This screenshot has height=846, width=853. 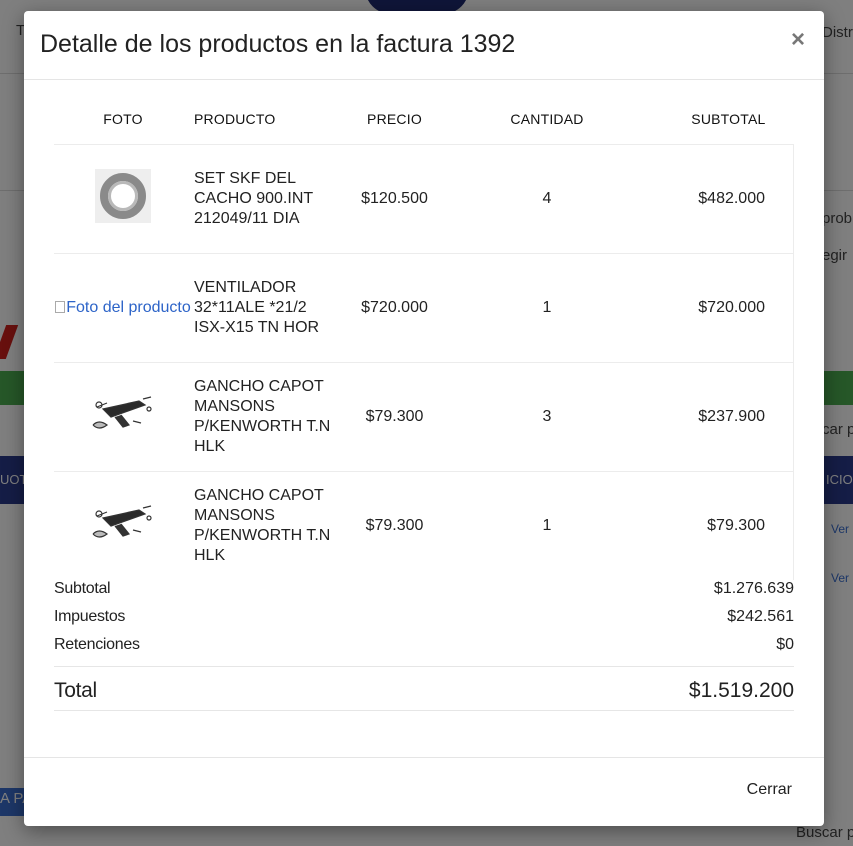 I want to click on broken-image: Foto del producto, so click(x=123, y=308).